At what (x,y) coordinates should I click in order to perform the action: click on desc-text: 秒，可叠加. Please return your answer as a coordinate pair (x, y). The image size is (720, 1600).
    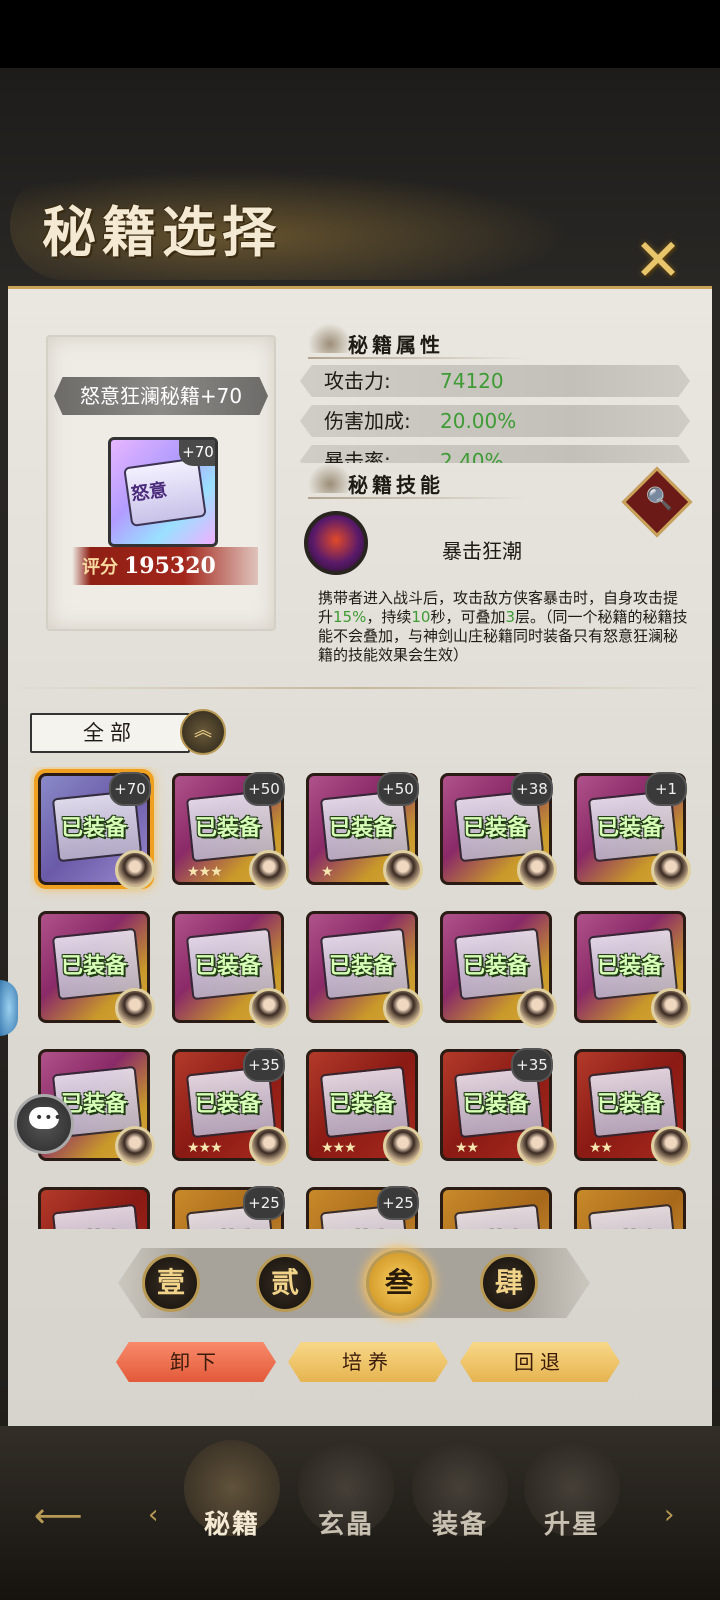
    Looking at the image, I should click on (468, 617).